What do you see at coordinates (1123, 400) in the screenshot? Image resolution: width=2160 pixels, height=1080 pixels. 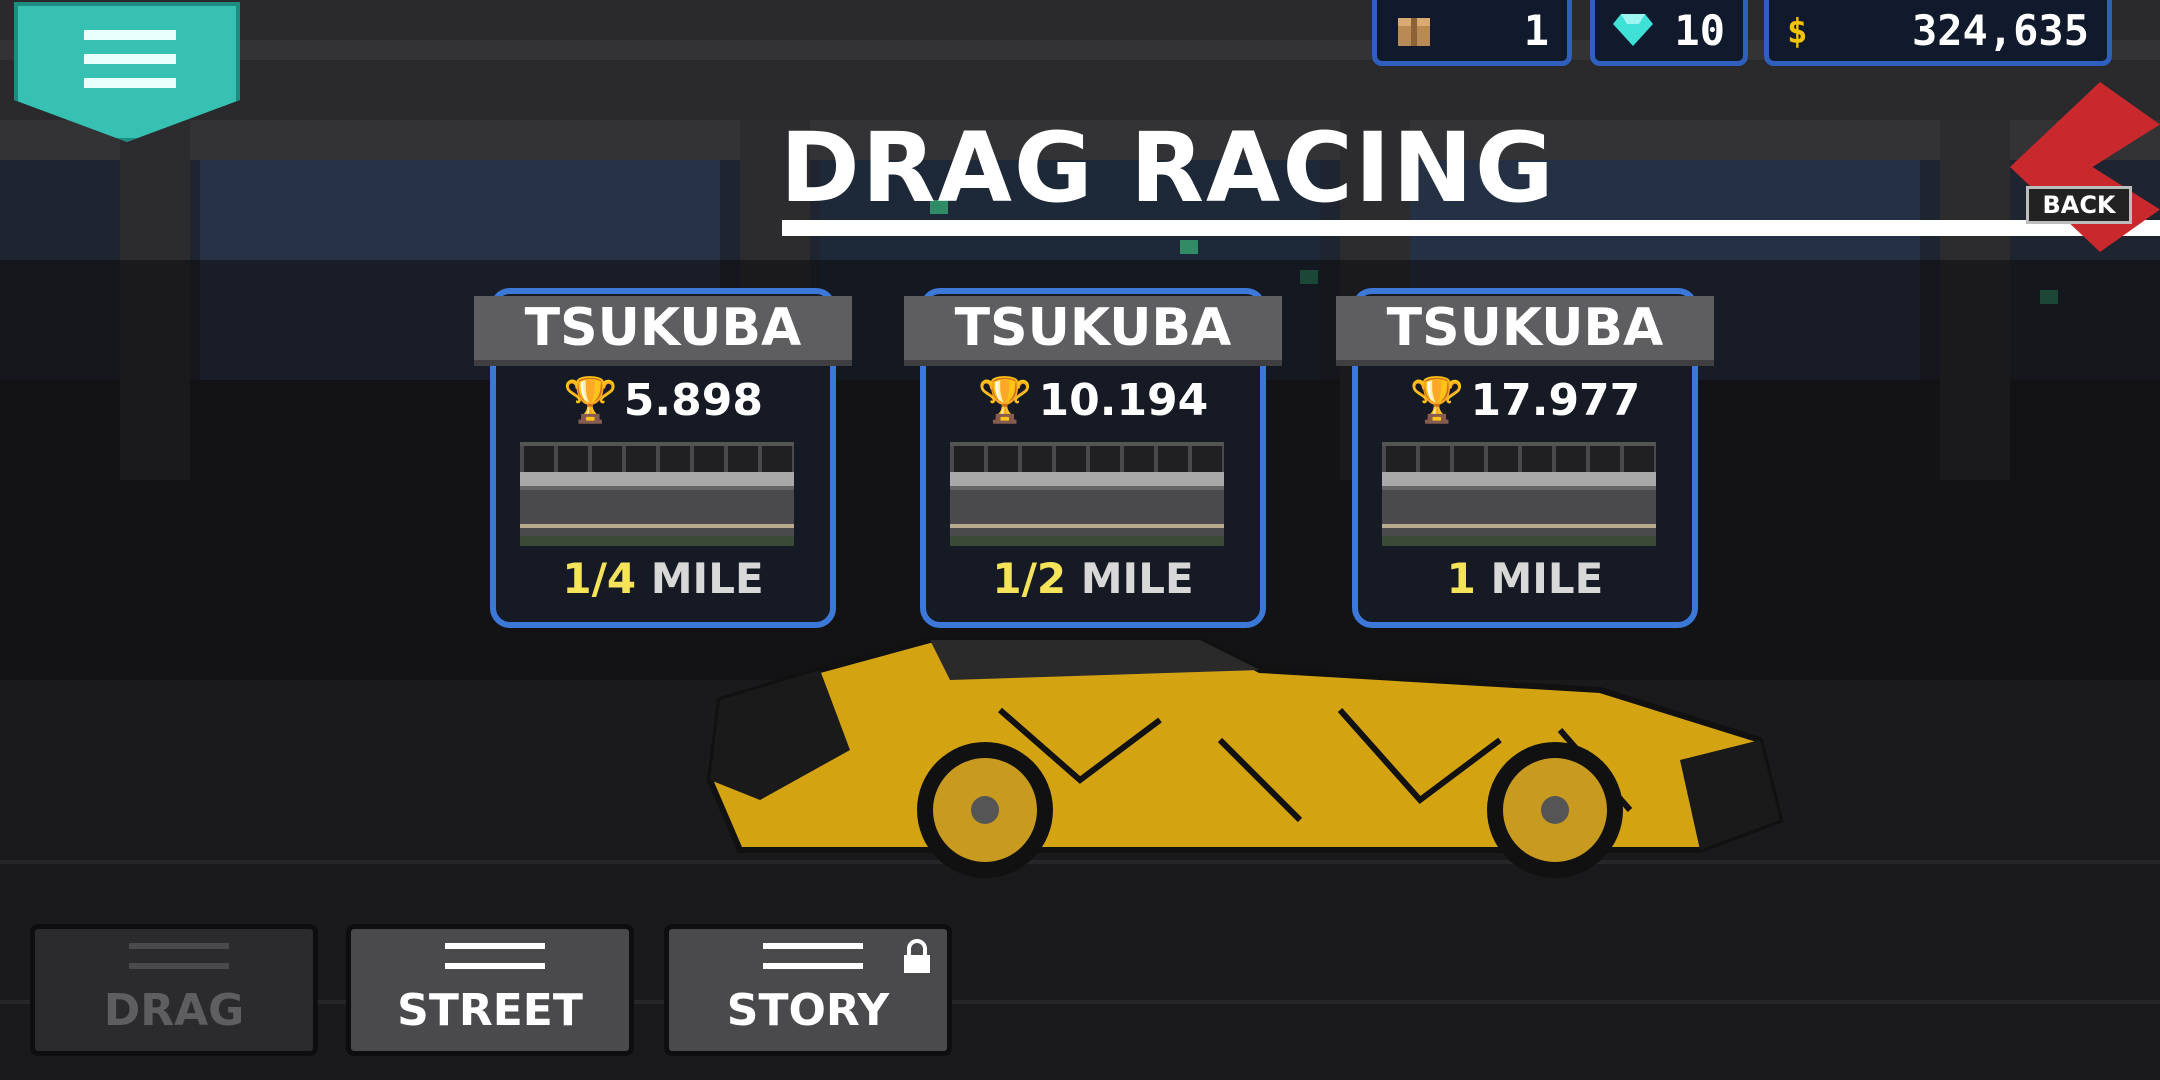 I see `record-value: 10.194` at bounding box center [1123, 400].